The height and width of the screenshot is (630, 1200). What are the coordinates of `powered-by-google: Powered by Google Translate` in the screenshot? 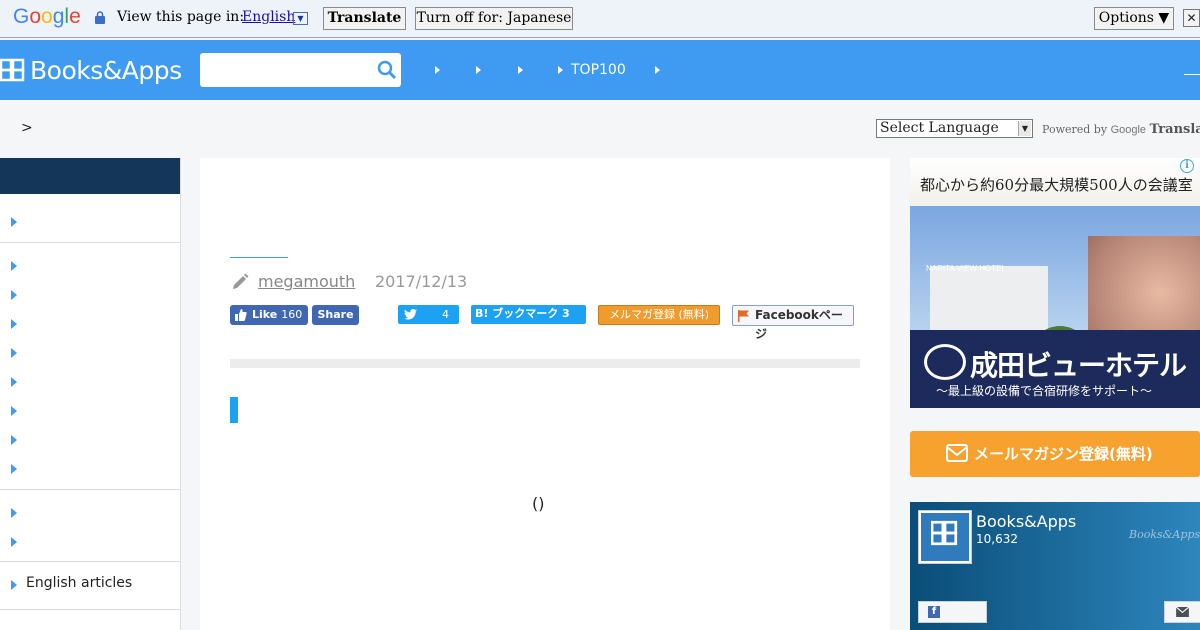 It's located at (1121, 129).